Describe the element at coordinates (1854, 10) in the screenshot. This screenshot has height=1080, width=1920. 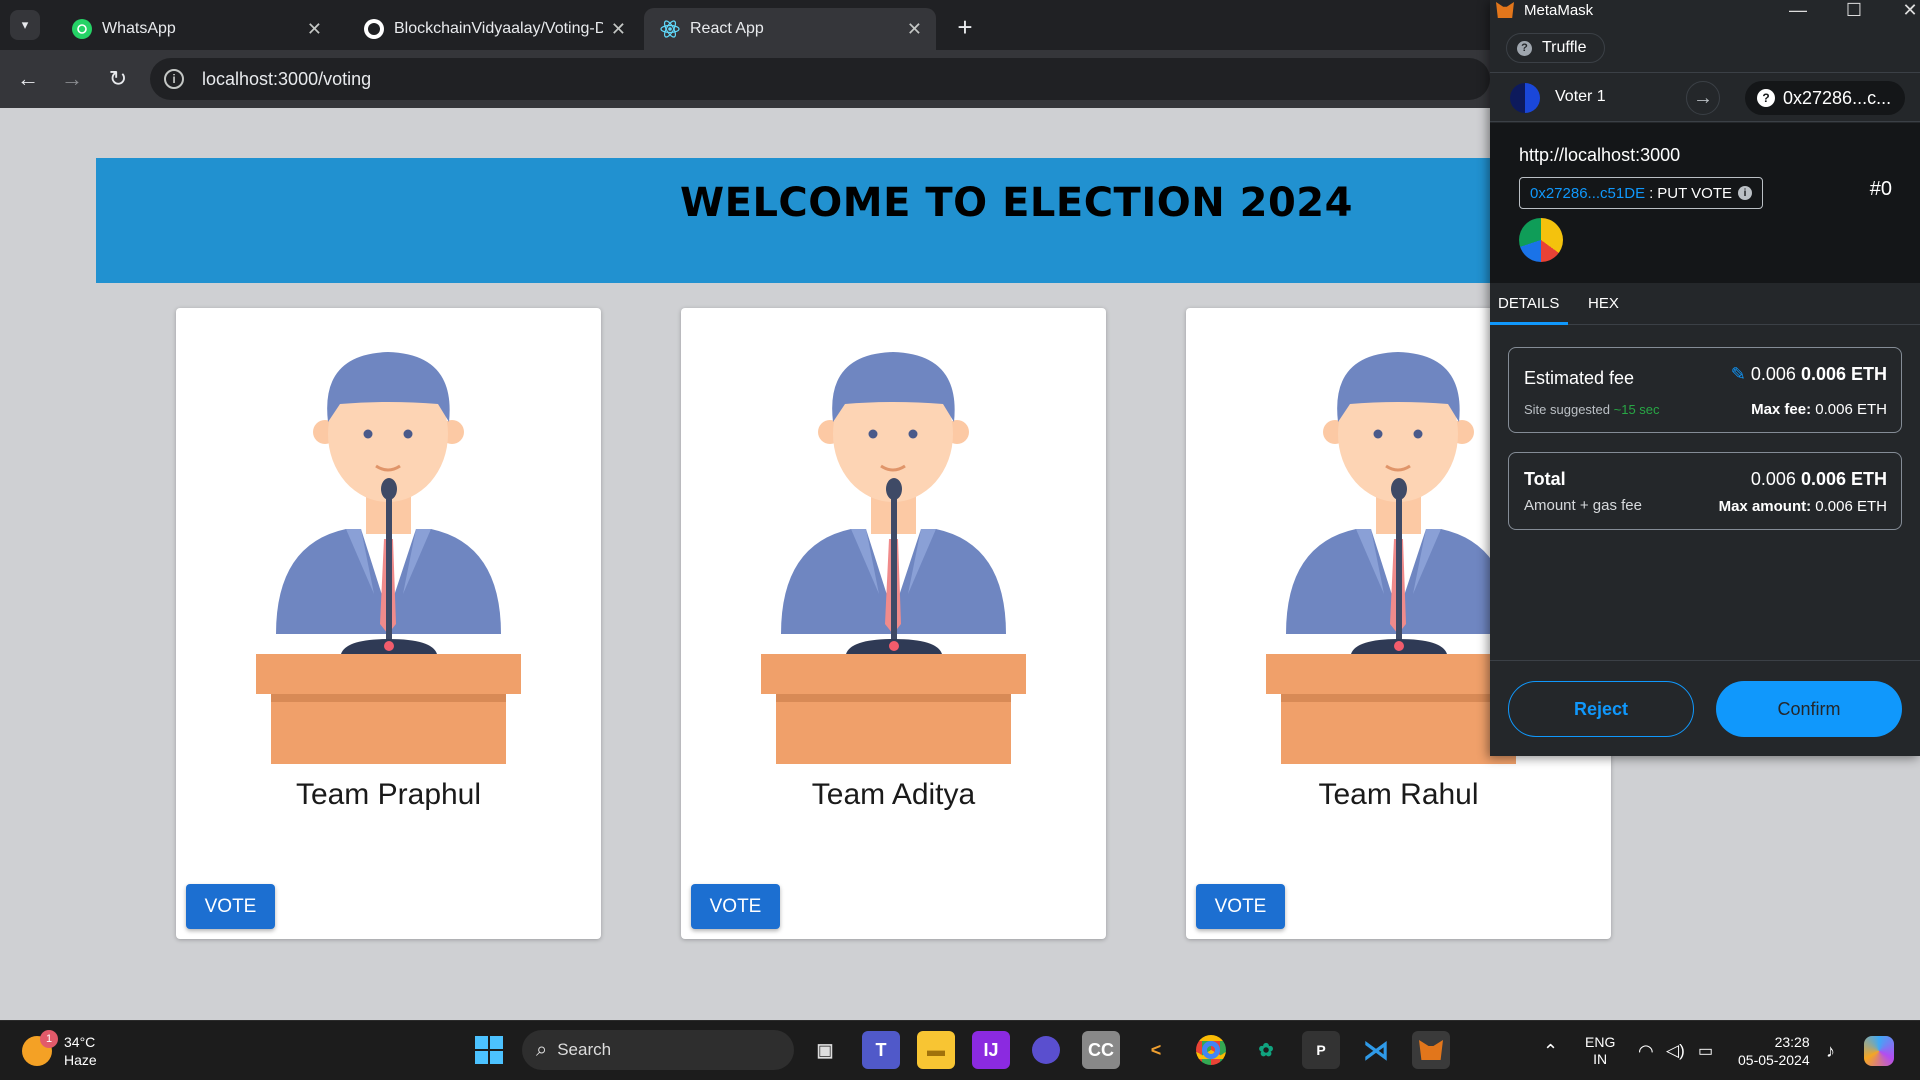
I see `maximize-icon: ☐` at that location.